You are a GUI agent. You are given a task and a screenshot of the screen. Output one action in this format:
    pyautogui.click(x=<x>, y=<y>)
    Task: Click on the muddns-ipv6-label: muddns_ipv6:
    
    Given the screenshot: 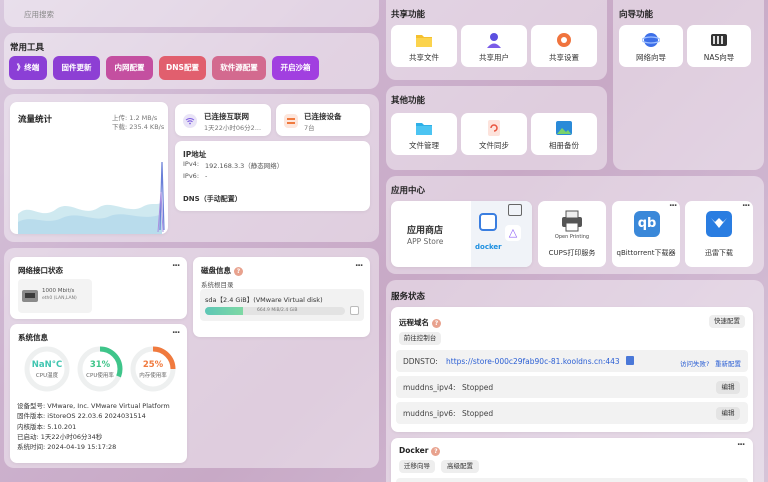 What is the action you would take?
    pyautogui.click(x=429, y=413)
    